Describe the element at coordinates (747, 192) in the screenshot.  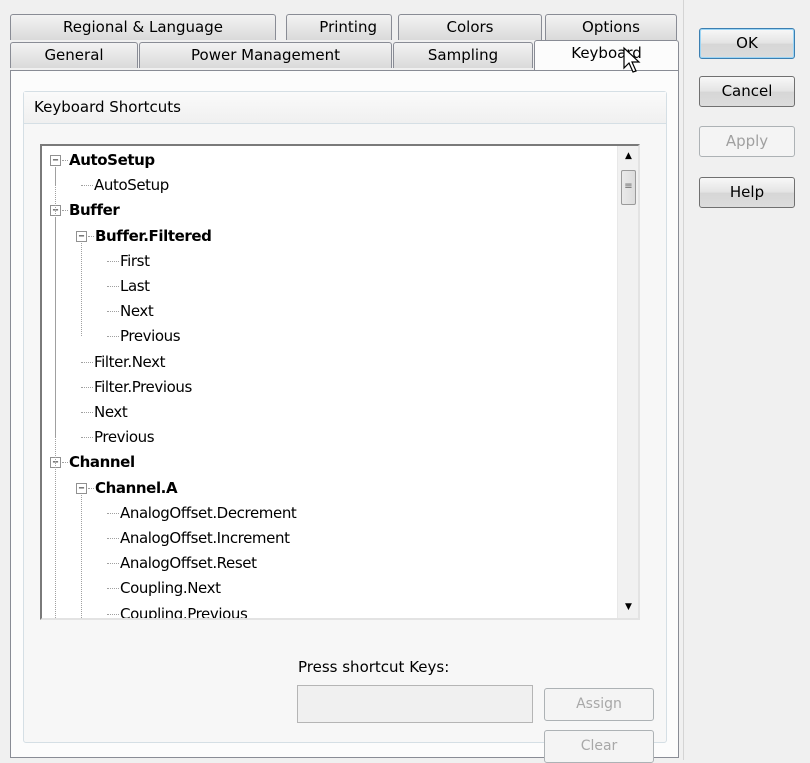
I see `help-button: Help` at that location.